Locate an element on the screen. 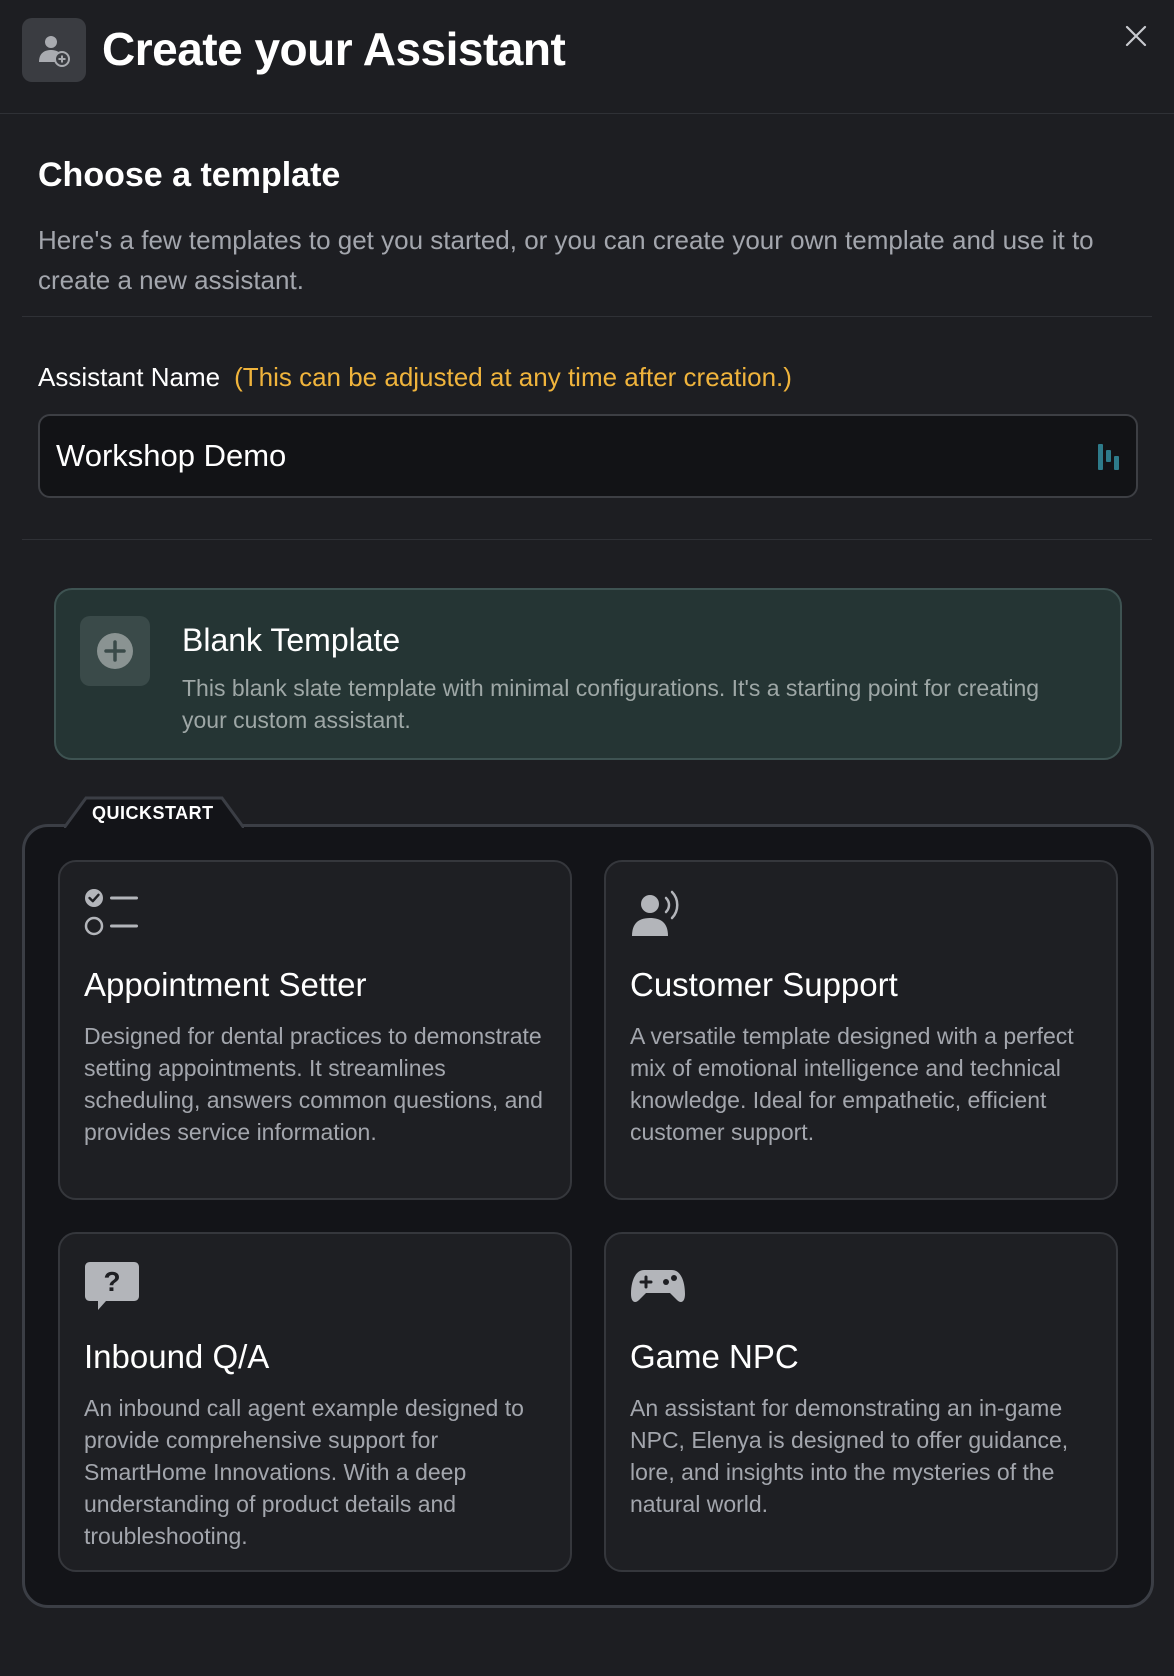 Image resolution: width=1174 pixels, height=1676 pixels. password-manager-icon is located at coordinates (1109, 457).